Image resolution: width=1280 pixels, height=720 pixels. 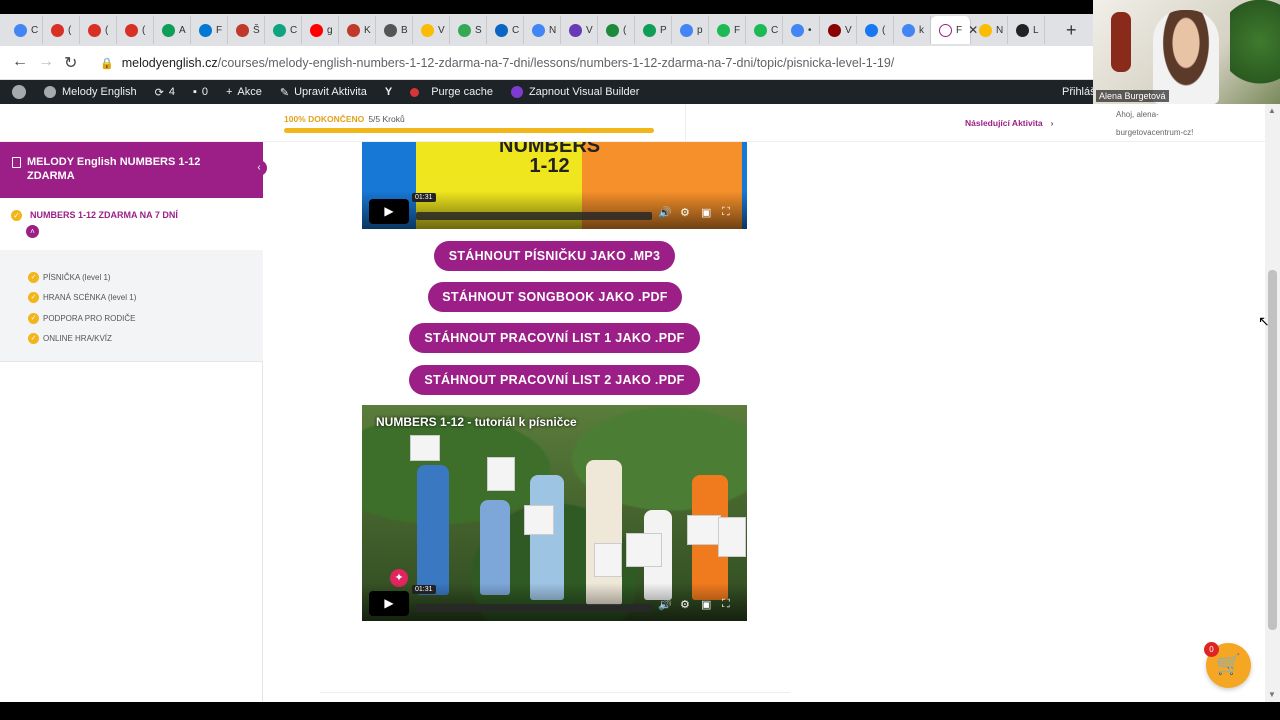 What do you see at coordinates (388, 92) in the screenshot?
I see `yoast-icon: Y` at bounding box center [388, 92].